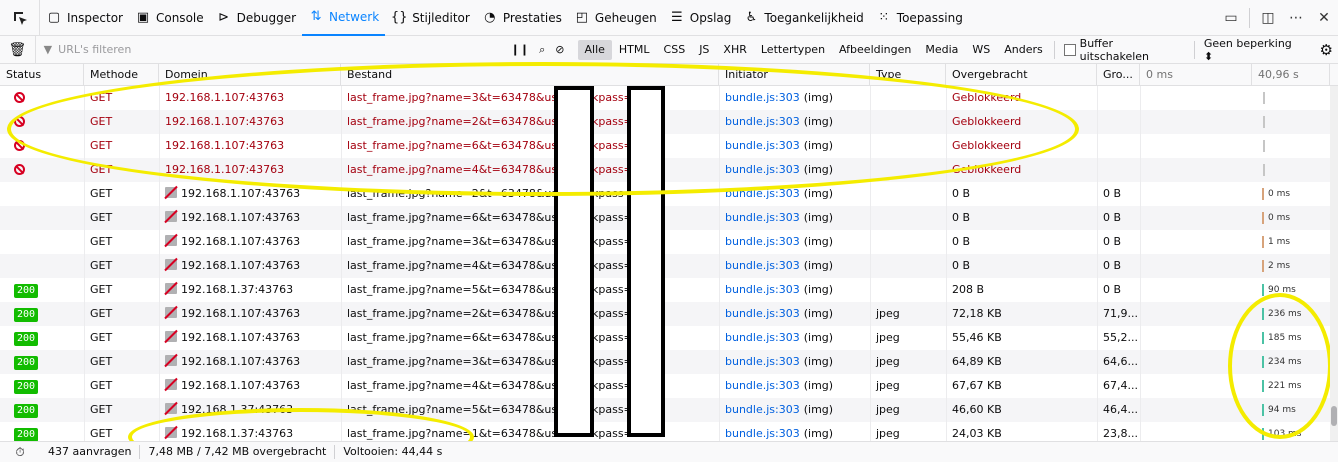  I want to click on initiator-type: (img), so click(818, 289).